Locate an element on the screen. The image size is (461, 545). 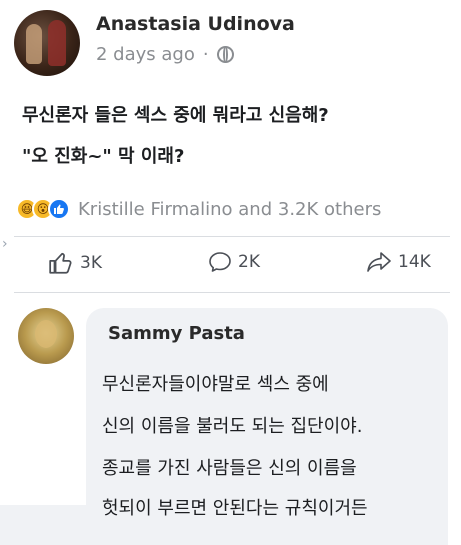
reactions-text: Kristille Firmalino and 3.2K others is located at coordinates (230, 209).